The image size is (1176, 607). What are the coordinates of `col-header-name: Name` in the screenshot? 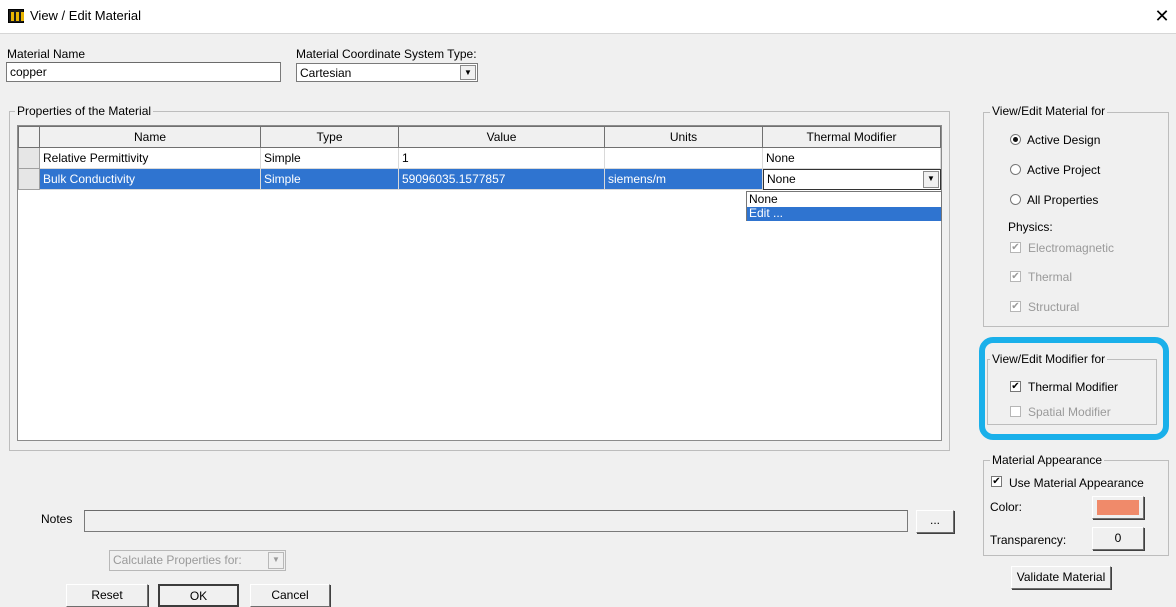 It's located at (150, 137).